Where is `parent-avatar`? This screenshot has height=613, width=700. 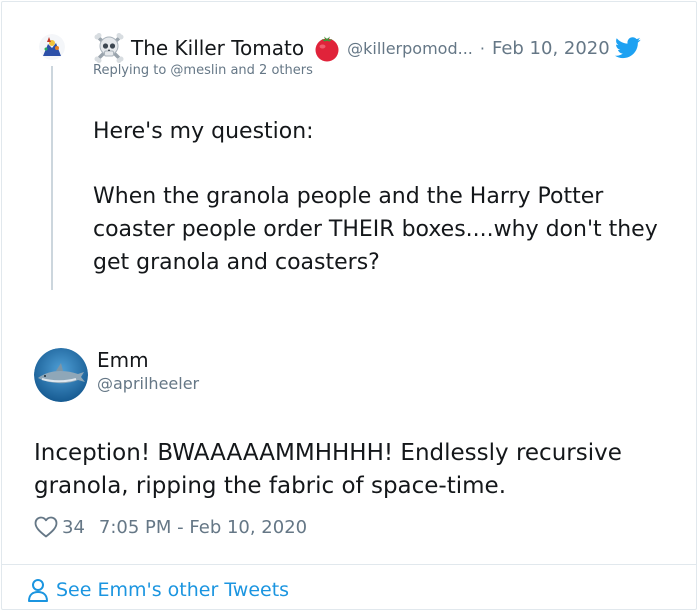 parent-avatar is located at coordinates (52, 47).